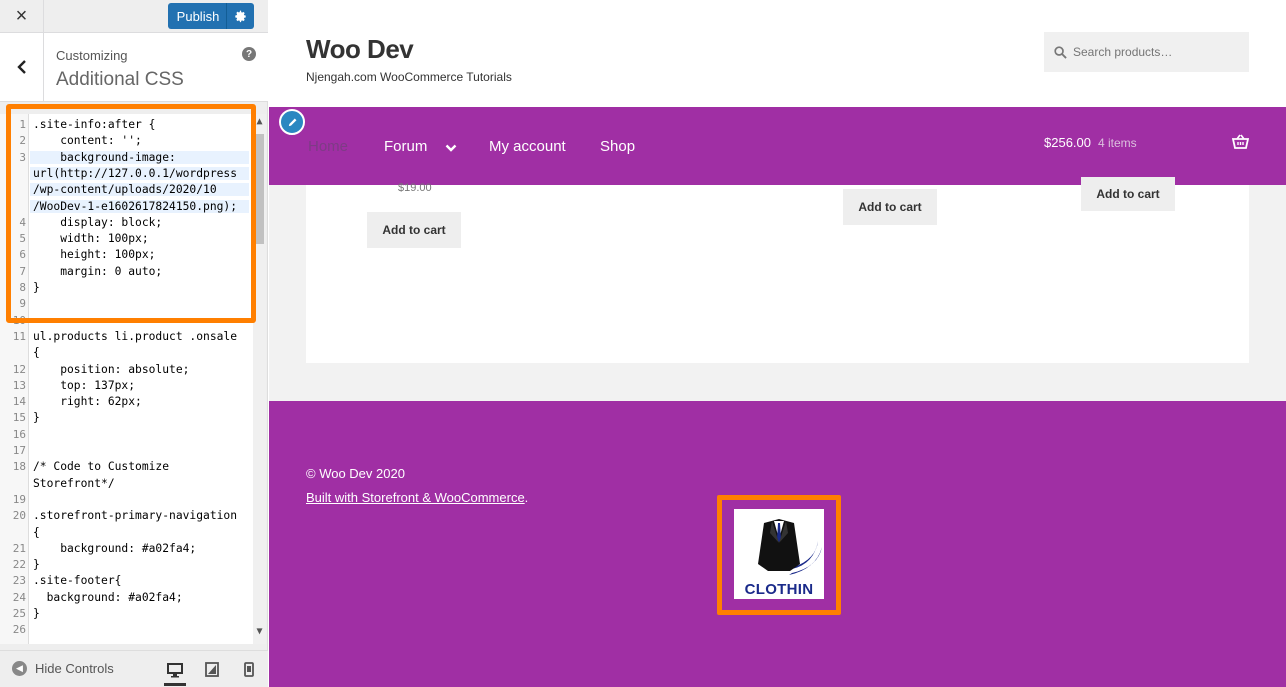 The height and width of the screenshot is (687, 1286). Describe the element at coordinates (175, 672) in the screenshot. I see `desktop-preview-icon` at that location.